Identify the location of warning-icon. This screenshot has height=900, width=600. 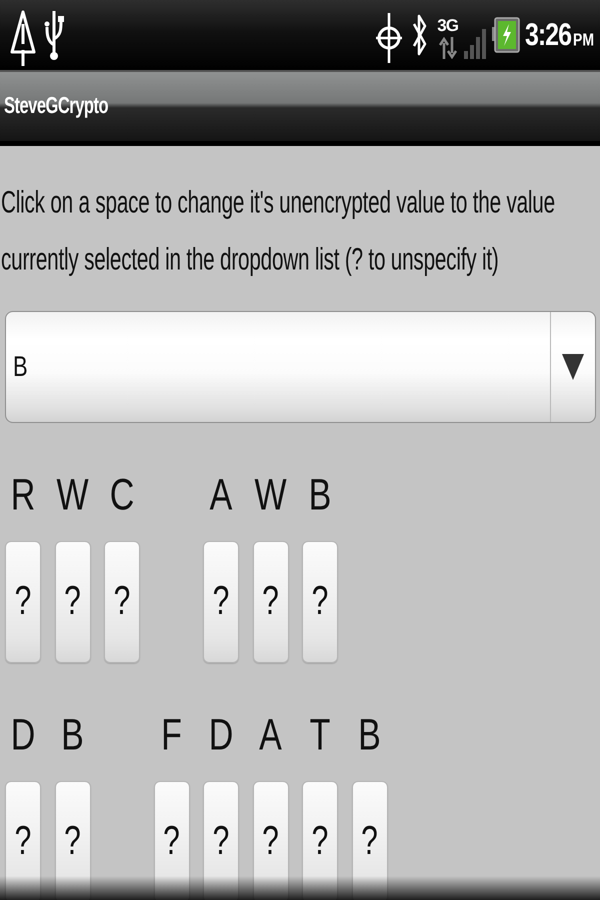
(23, 39).